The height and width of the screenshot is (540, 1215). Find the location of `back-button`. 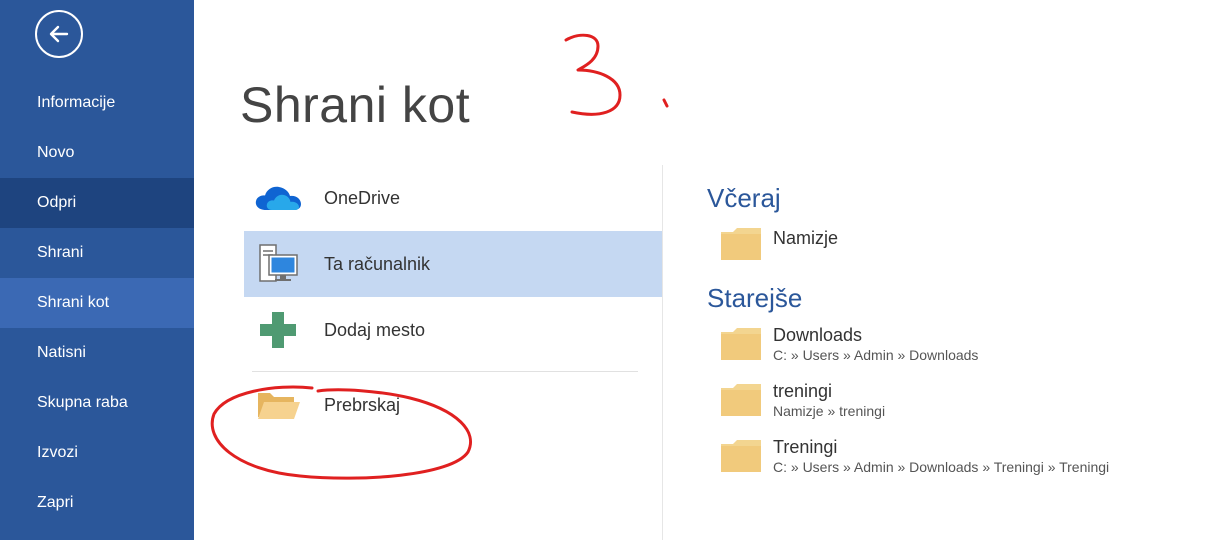

back-button is located at coordinates (59, 34).